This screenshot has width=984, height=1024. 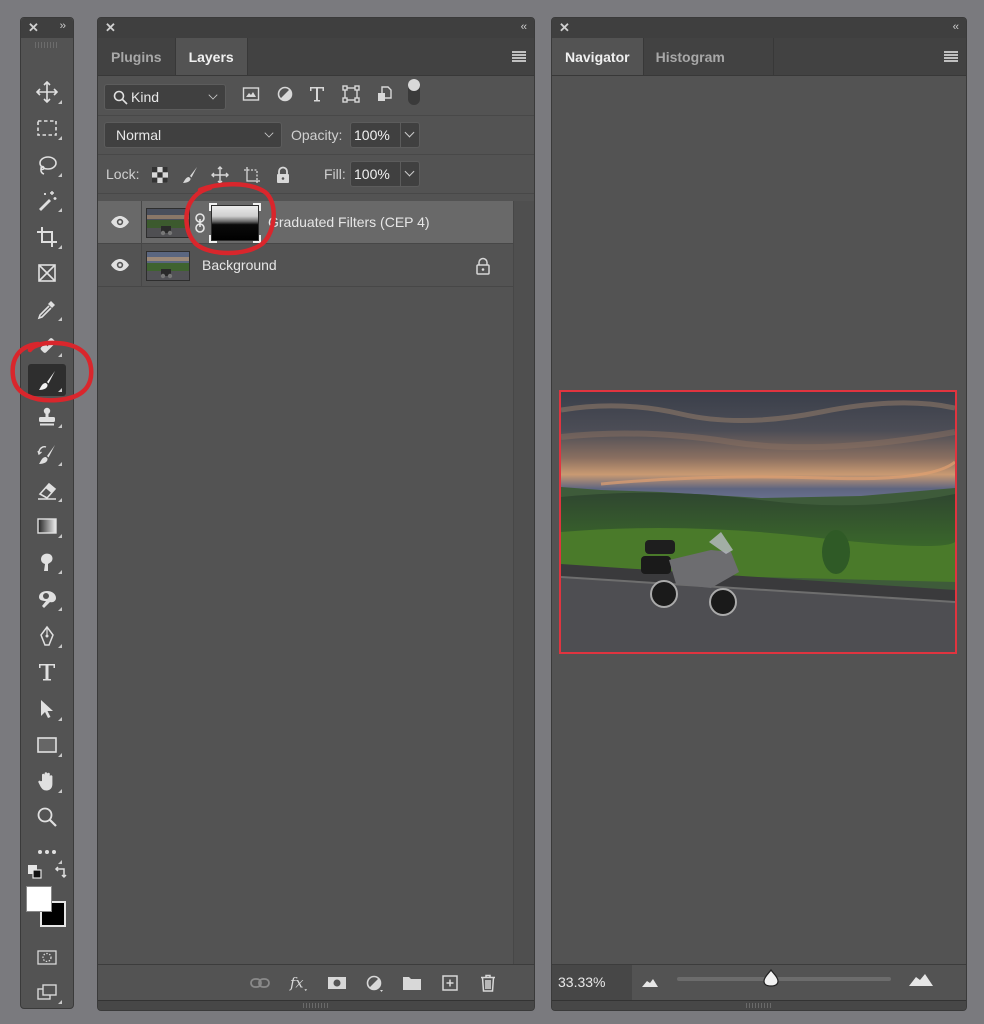 What do you see at coordinates (47, 237) in the screenshot?
I see `crop-tool-button` at bounding box center [47, 237].